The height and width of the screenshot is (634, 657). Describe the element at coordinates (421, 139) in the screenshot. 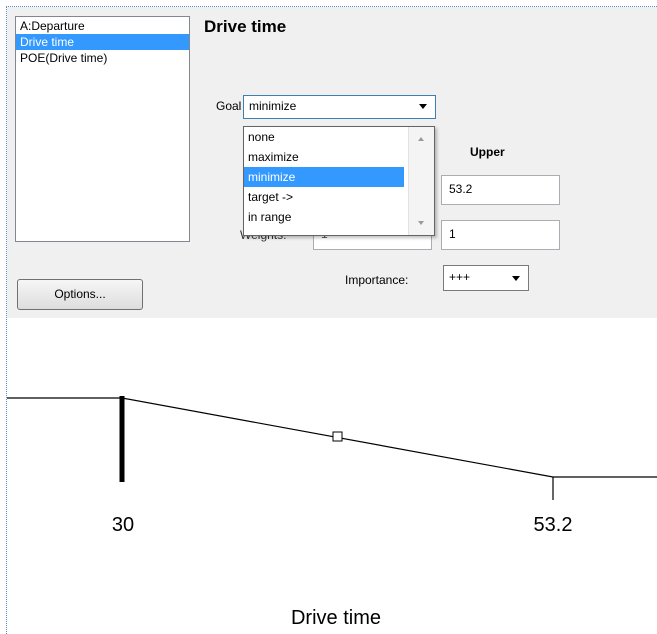

I see `scroll-up-arrow-icon` at that location.